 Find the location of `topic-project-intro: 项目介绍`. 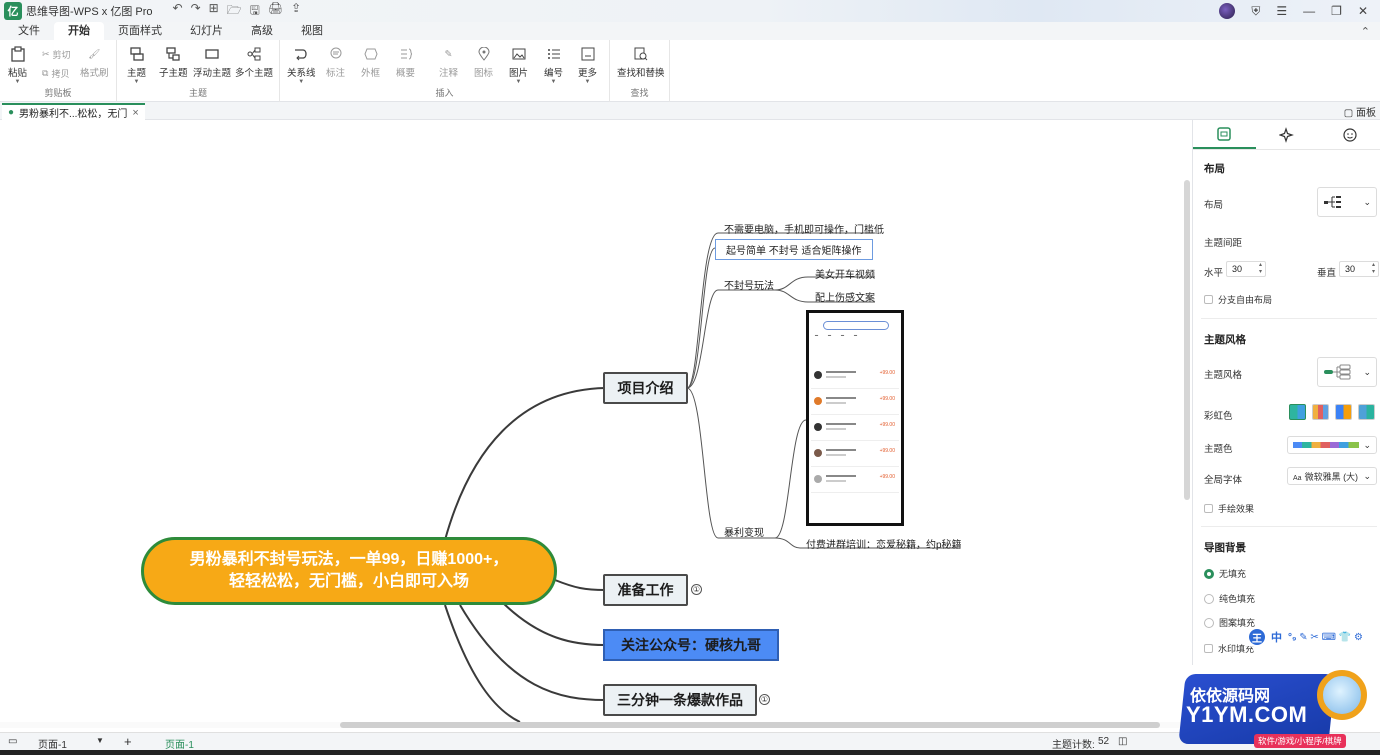

topic-project-intro: 项目介绍 is located at coordinates (645, 388).